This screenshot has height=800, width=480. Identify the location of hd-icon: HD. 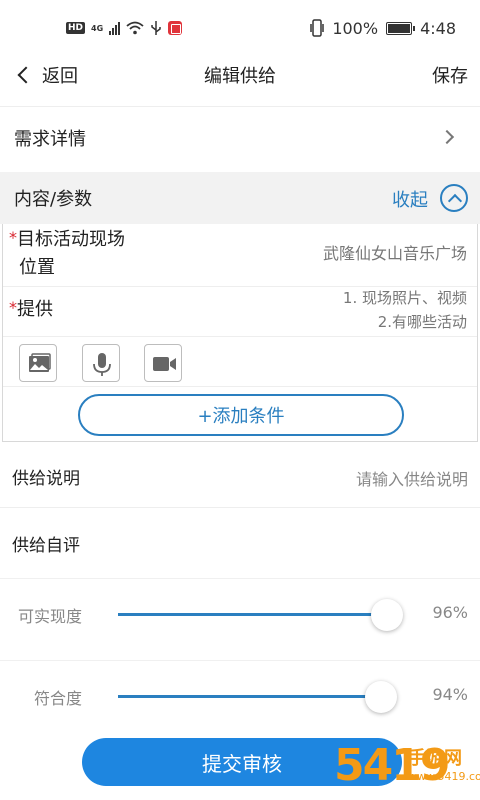
(76, 28).